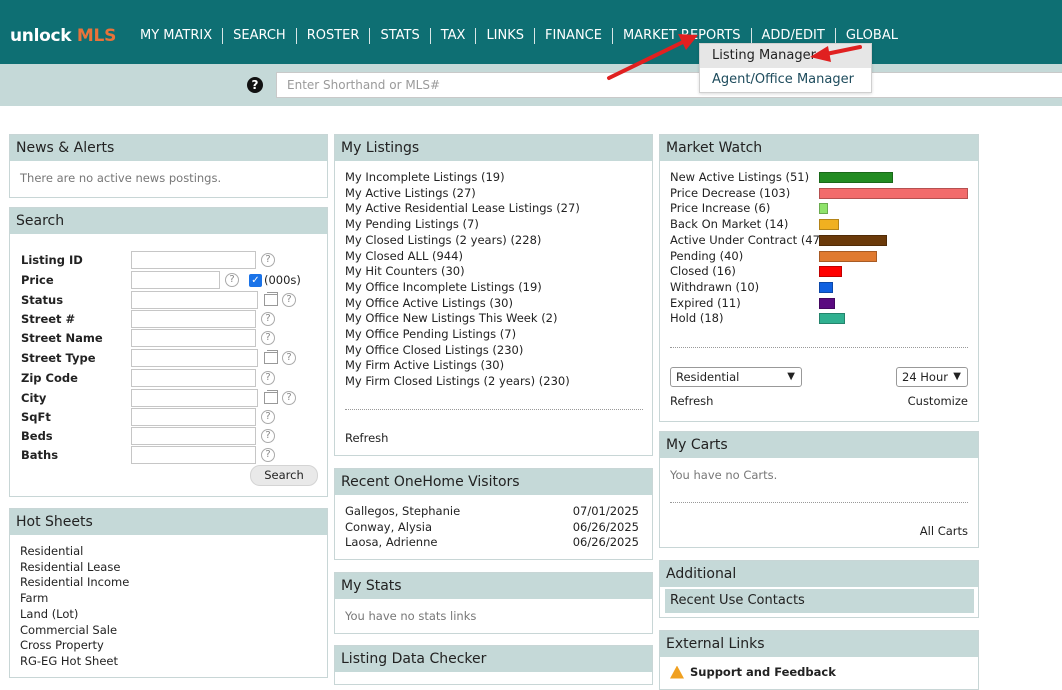 The height and width of the screenshot is (690, 1062). Describe the element at coordinates (462, 257) in the screenshot. I see `listing-link: My Closed ALL (944)` at that location.